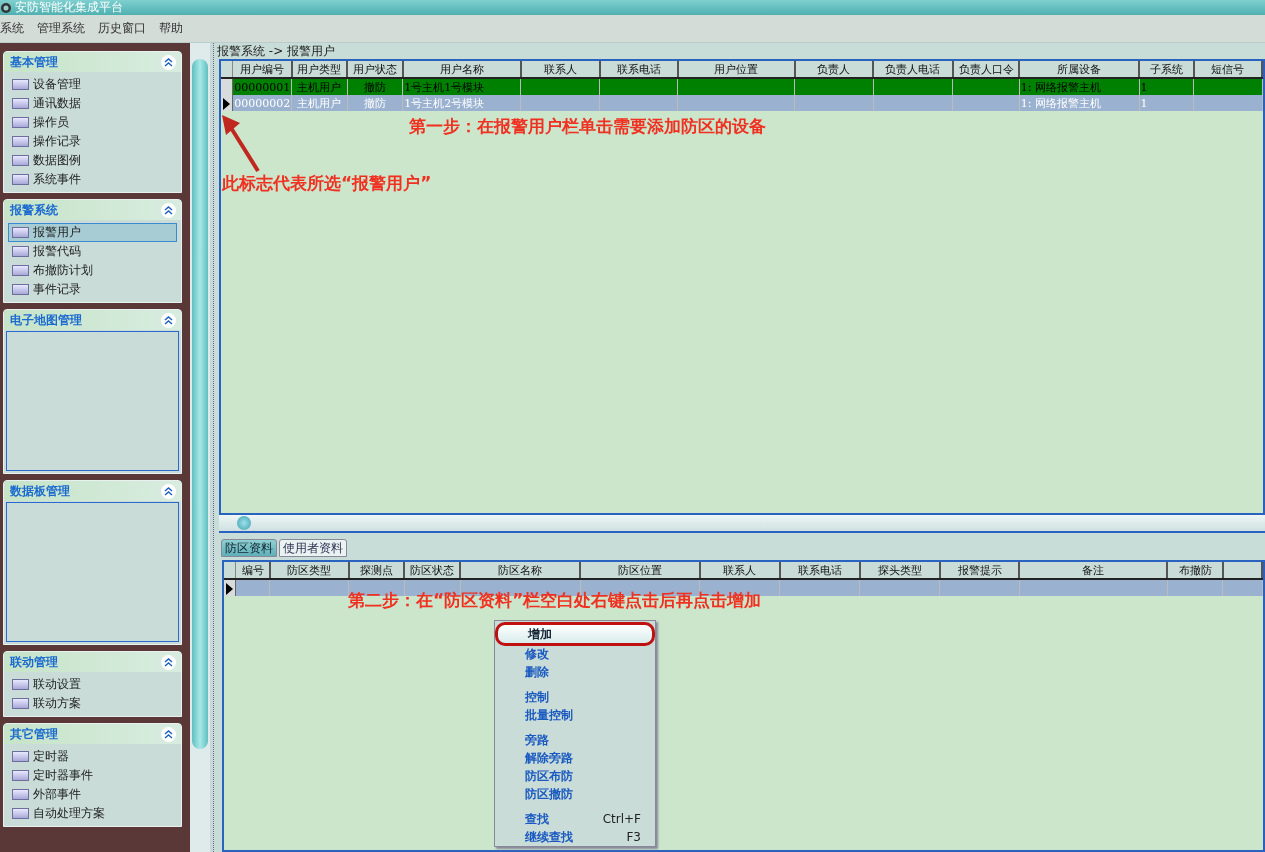 This screenshot has width=1265, height=852. What do you see at coordinates (309, 570) in the screenshot?
I see `column-header: 防区类型` at bounding box center [309, 570].